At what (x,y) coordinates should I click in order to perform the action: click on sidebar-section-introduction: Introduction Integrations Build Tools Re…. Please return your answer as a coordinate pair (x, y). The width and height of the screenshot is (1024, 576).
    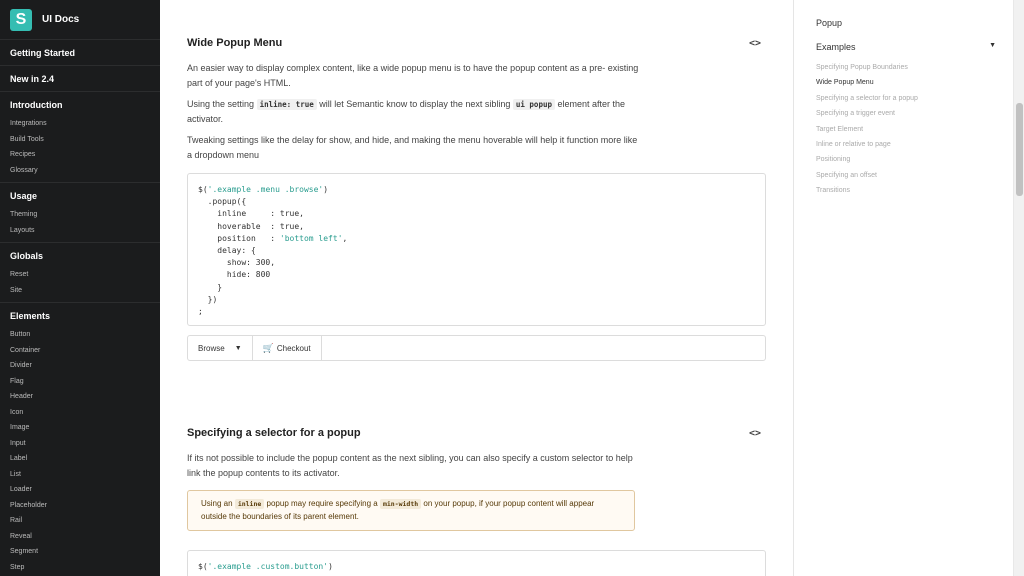
    Looking at the image, I should click on (80, 137).